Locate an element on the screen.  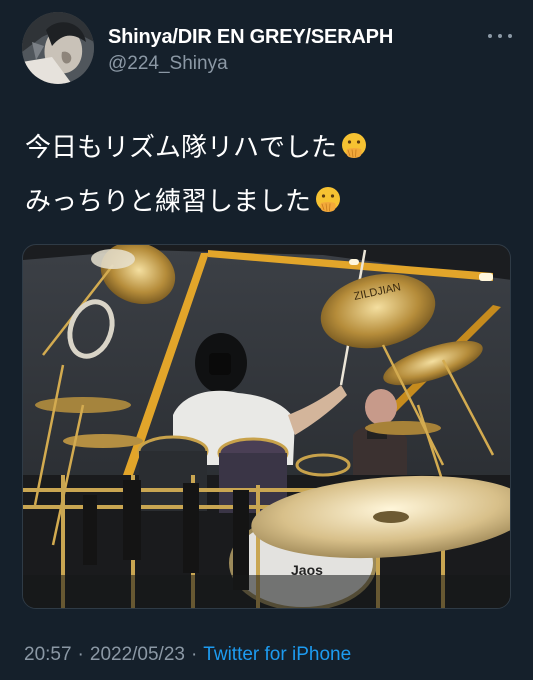
user-handle: @224_Shinya is located at coordinates (168, 64).